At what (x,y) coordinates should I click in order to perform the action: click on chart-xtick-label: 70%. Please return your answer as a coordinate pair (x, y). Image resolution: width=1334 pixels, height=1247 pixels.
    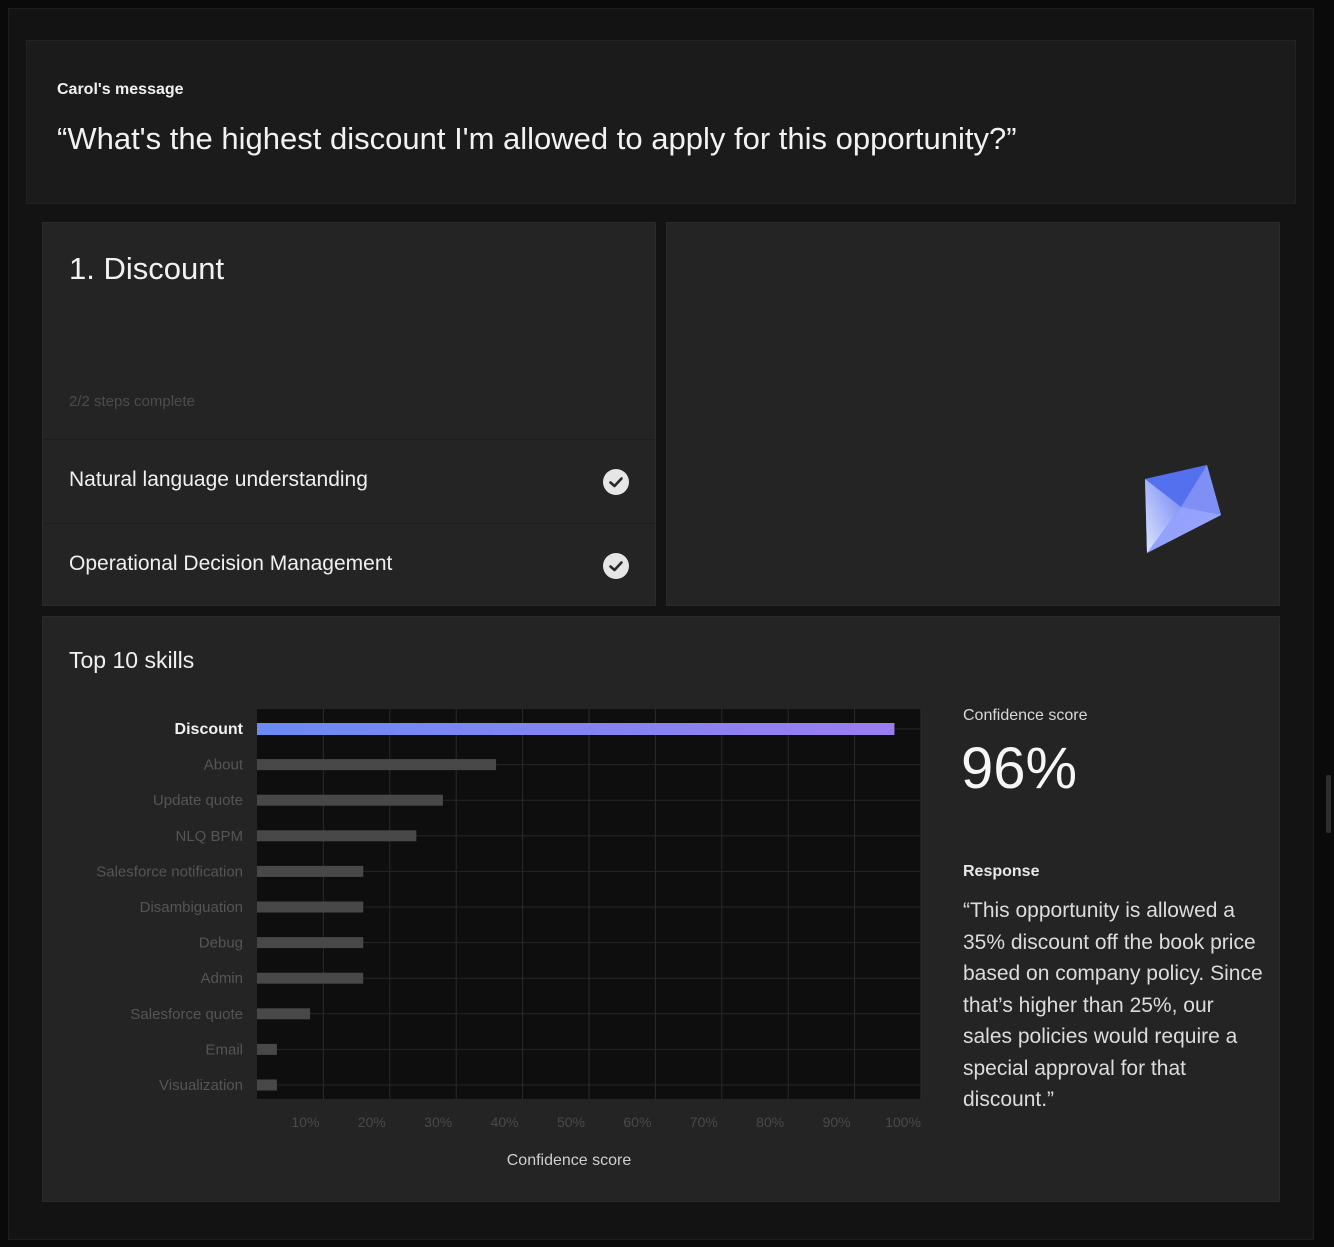
    Looking at the image, I should click on (704, 1122).